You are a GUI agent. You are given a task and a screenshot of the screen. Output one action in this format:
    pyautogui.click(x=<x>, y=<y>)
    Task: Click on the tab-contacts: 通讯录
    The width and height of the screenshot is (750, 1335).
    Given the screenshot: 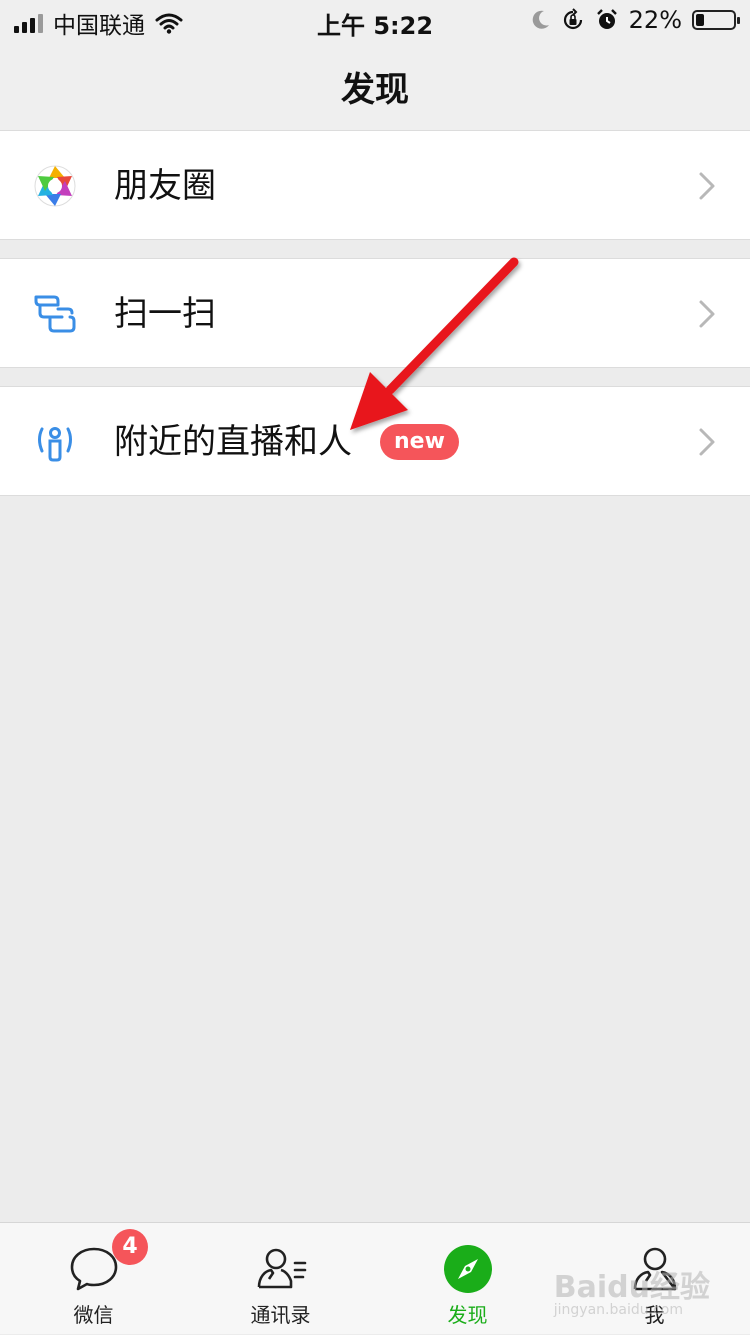 What is the action you would take?
    pyautogui.click(x=280, y=1279)
    